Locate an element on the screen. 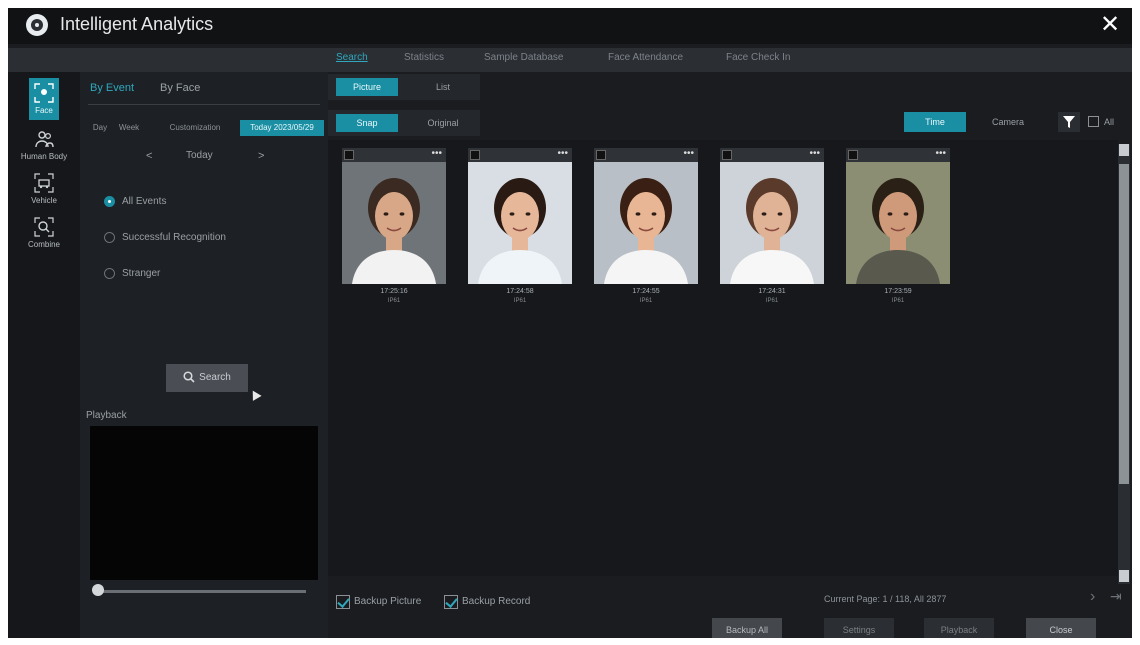 This screenshot has height=645, width=1140. date-navigator: < Today > is located at coordinates (210, 158).